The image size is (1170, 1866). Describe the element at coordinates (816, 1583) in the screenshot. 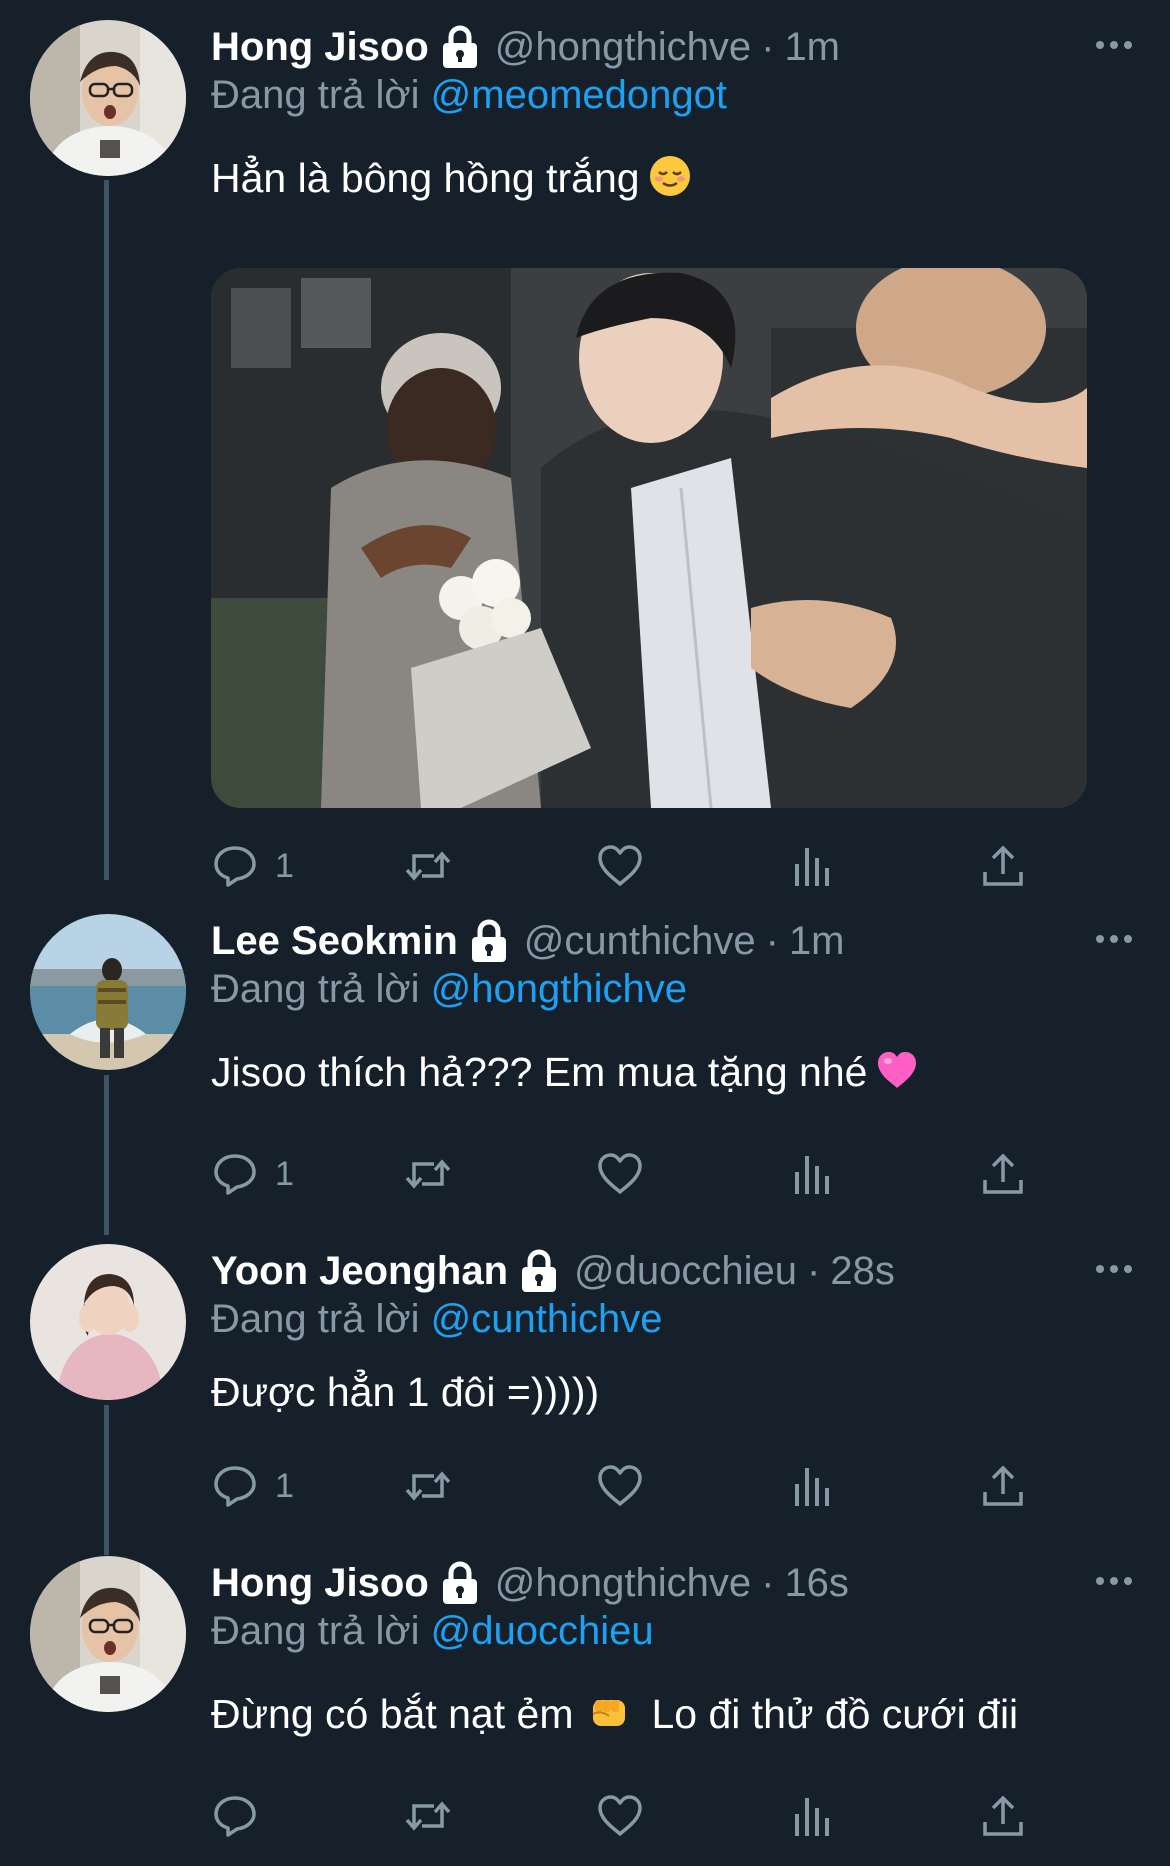

I see `timestamp: 16s` at that location.